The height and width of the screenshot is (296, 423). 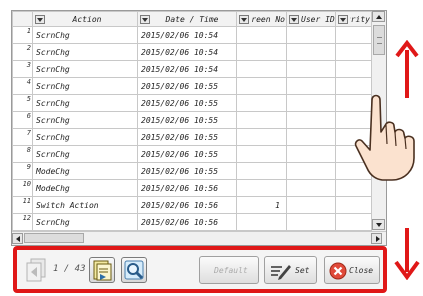 I want to click on action-cell: Switch Action, so click(x=85, y=205).